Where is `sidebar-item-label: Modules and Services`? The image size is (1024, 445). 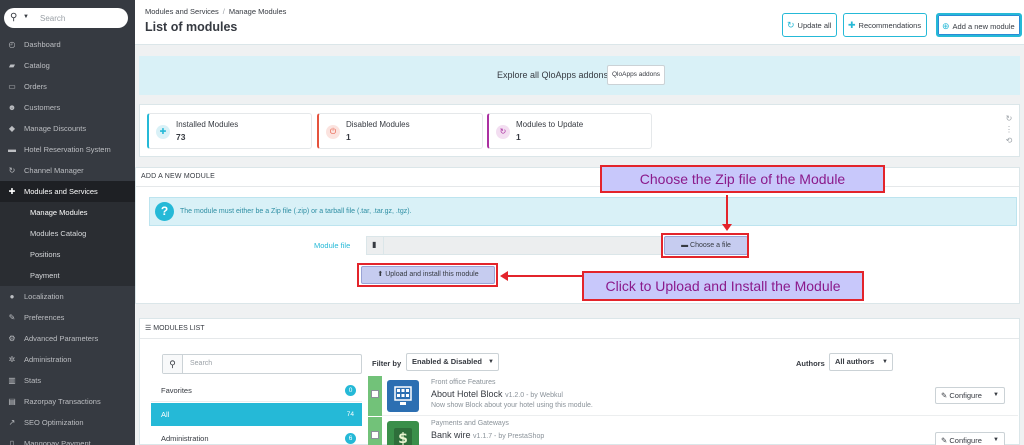 sidebar-item-label: Modules and Services is located at coordinates (61, 191).